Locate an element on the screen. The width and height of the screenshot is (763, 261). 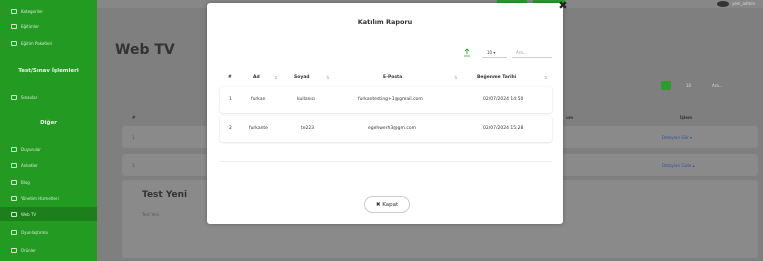
sidebar-item-gamification: Oyunlaştırma is located at coordinates (48, 232).